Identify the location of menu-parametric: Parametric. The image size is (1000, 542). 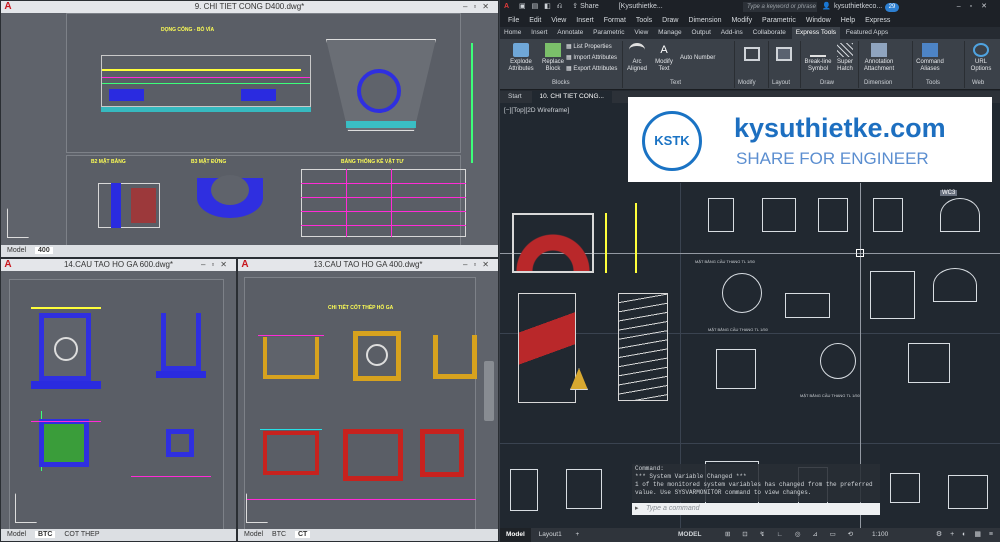
(779, 20).